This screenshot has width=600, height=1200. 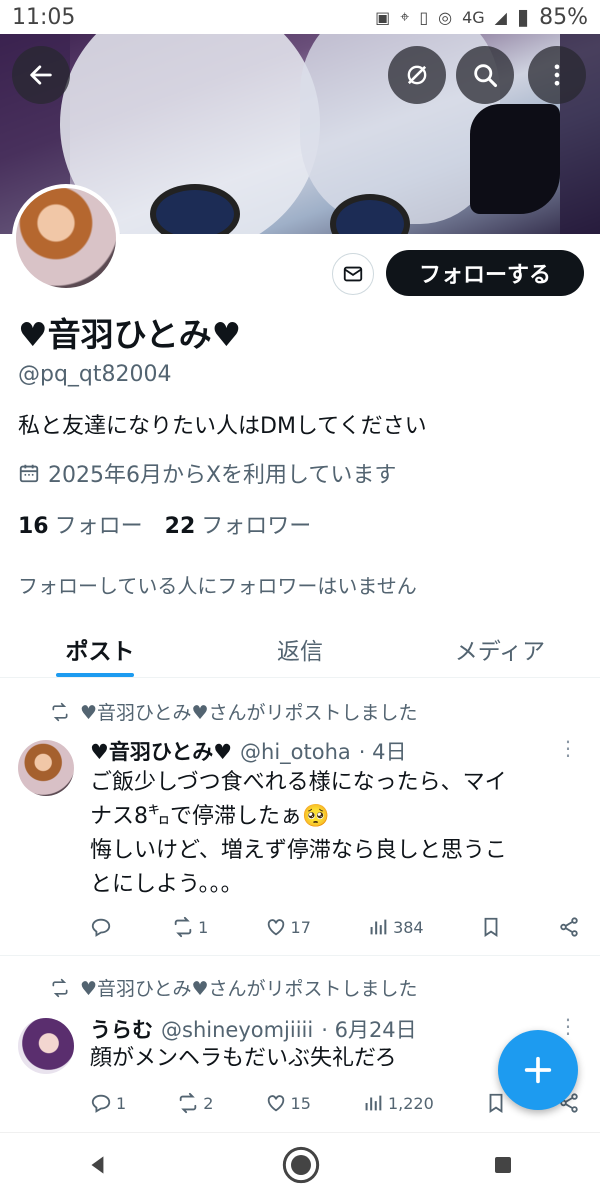 I want to click on tab-replies: 返信, so click(x=300, y=648).